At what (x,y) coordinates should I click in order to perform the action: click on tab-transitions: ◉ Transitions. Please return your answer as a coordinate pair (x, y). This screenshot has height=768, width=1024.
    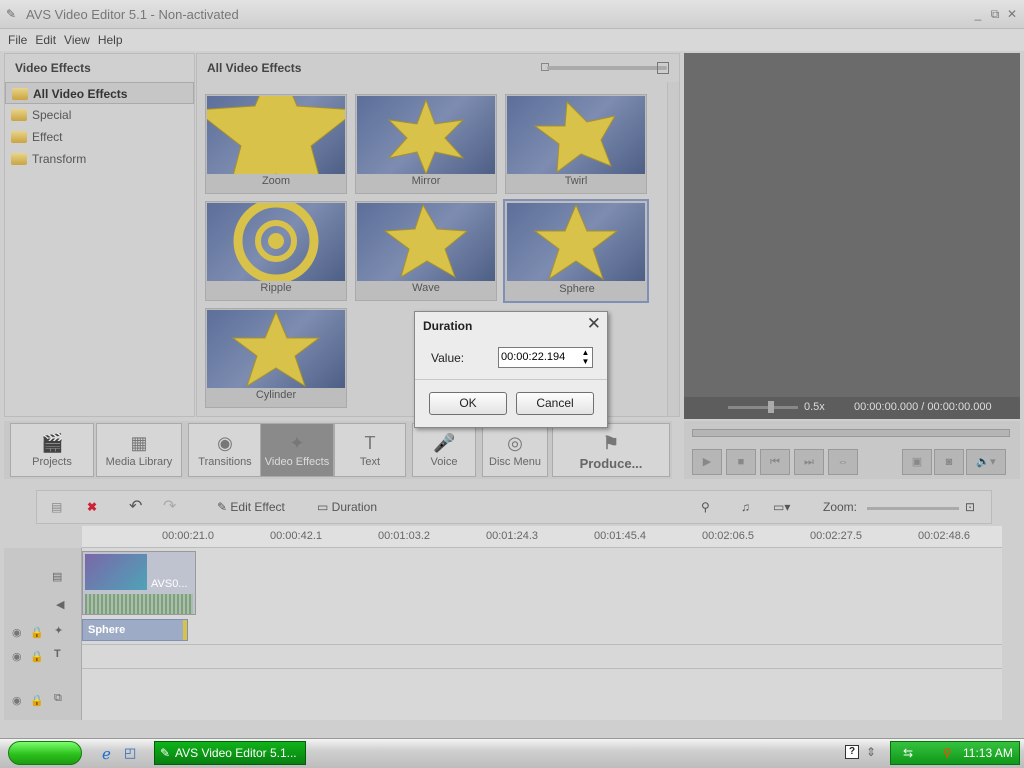
    Looking at the image, I should click on (225, 450).